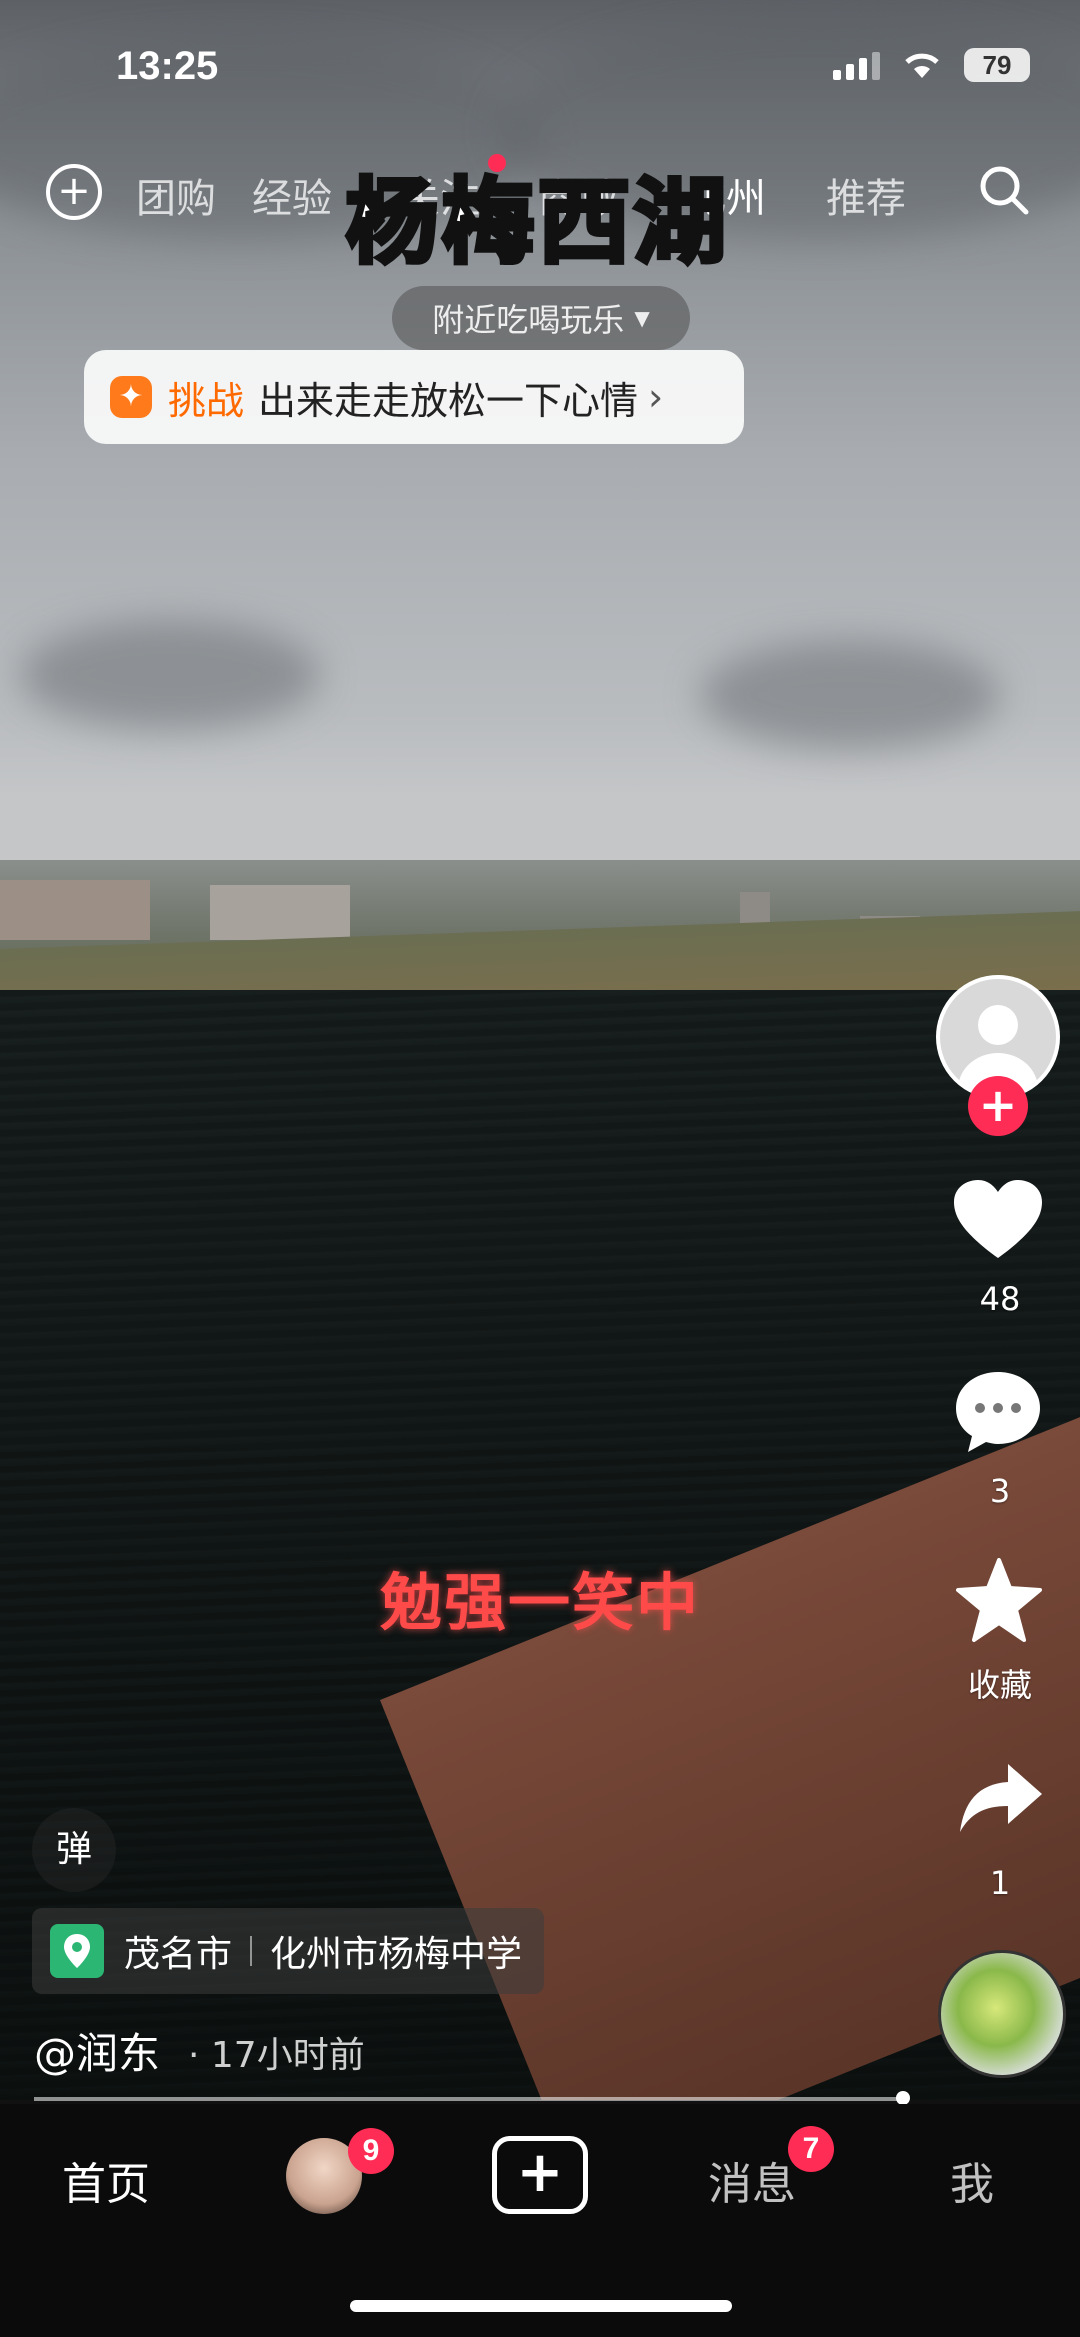 This screenshot has width=1080, height=2337. Describe the element at coordinates (97, 2050) in the screenshot. I see `author-name: @润东` at that location.